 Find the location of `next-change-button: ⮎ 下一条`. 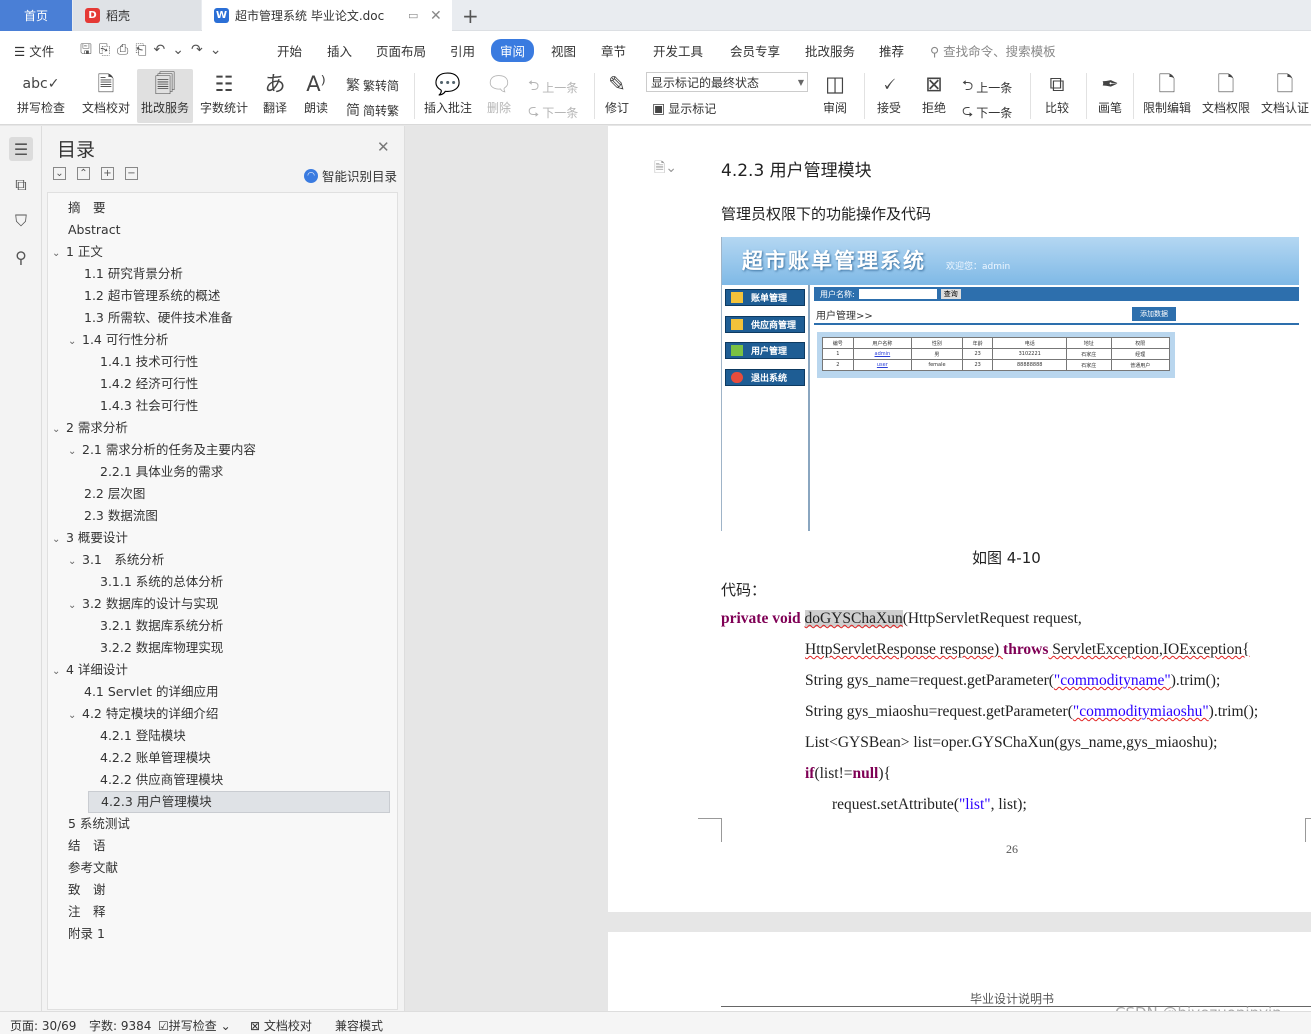

next-change-button: ⮎ 下一条 is located at coordinates (987, 112).